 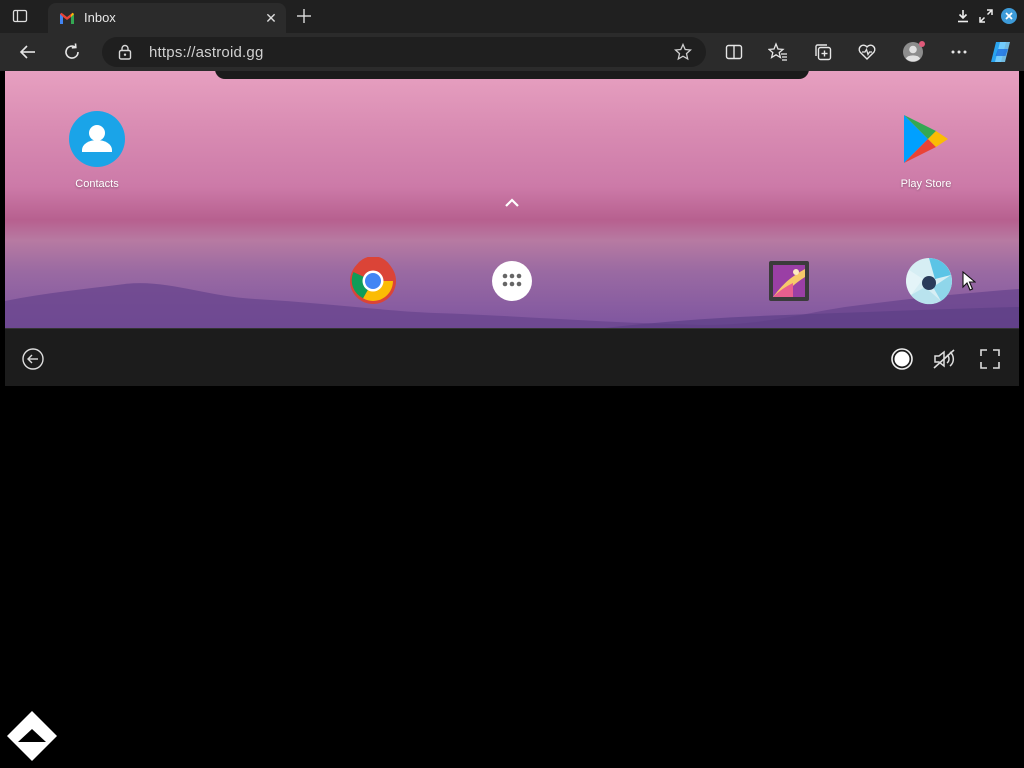 What do you see at coordinates (683, 52) in the screenshot?
I see `star-icon` at bounding box center [683, 52].